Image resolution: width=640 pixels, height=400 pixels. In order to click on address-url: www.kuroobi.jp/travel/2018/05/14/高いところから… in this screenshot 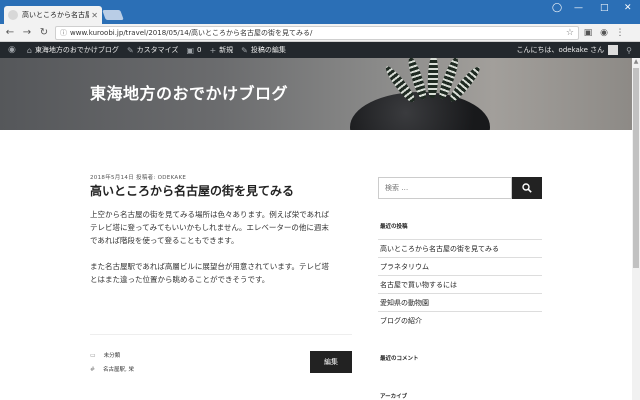, I will do `click(191, 32)`.